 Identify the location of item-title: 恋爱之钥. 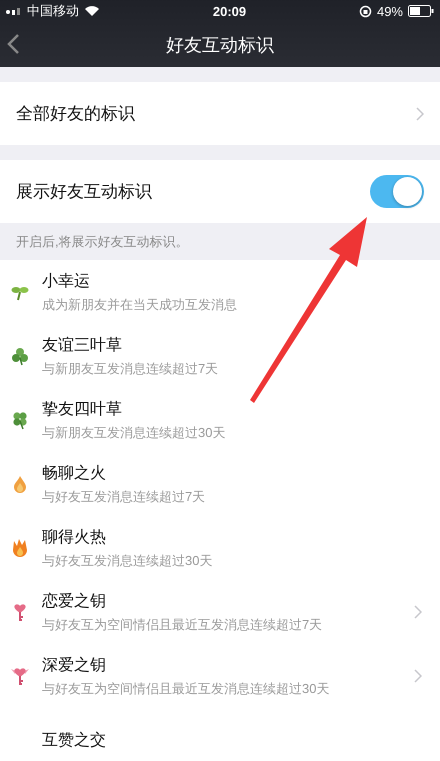
(74, 602).